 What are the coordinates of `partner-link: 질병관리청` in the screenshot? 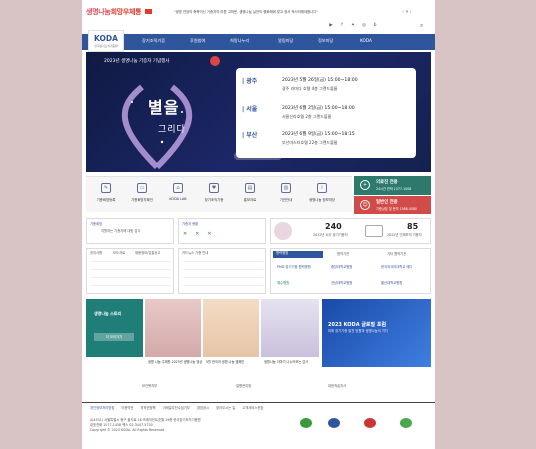 It's located at (243, 386).